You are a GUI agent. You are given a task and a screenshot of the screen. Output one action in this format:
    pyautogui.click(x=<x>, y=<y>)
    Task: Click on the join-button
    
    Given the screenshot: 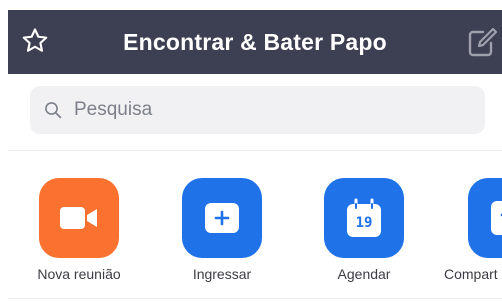 What is the action you would take?
    pyautogui.click(x=222, y=218)
    